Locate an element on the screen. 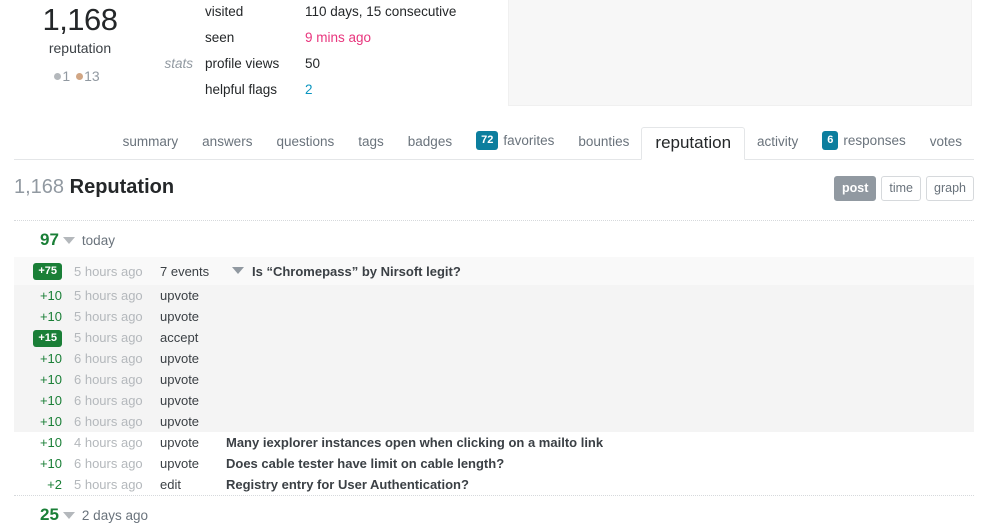 The image size is (988, 526). day-label: 2 days ago is located at coordinates (114, 515).